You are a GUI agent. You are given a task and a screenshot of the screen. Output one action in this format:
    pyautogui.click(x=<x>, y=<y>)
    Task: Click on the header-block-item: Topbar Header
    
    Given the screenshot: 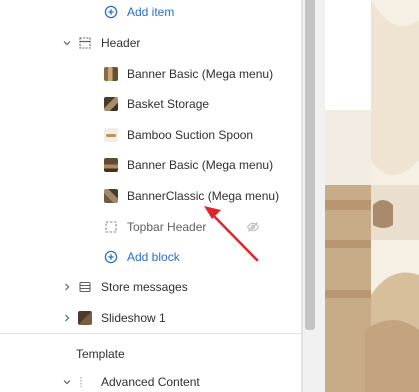 What is the action you would take?
    pyautogui.click(x=150, y=227)
    